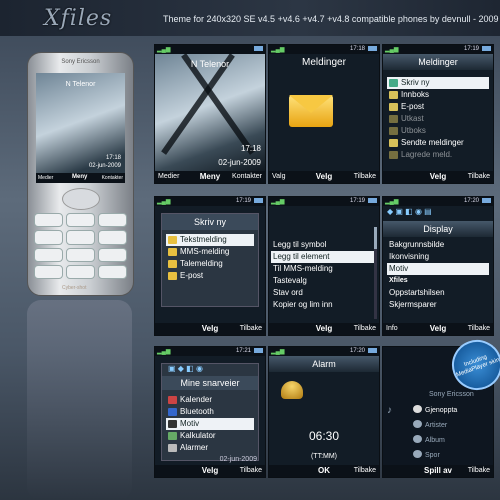  Describe the element at coordinates (323, 245) in the screenshot. I see `menu-item: Legg til symbol` at that location.